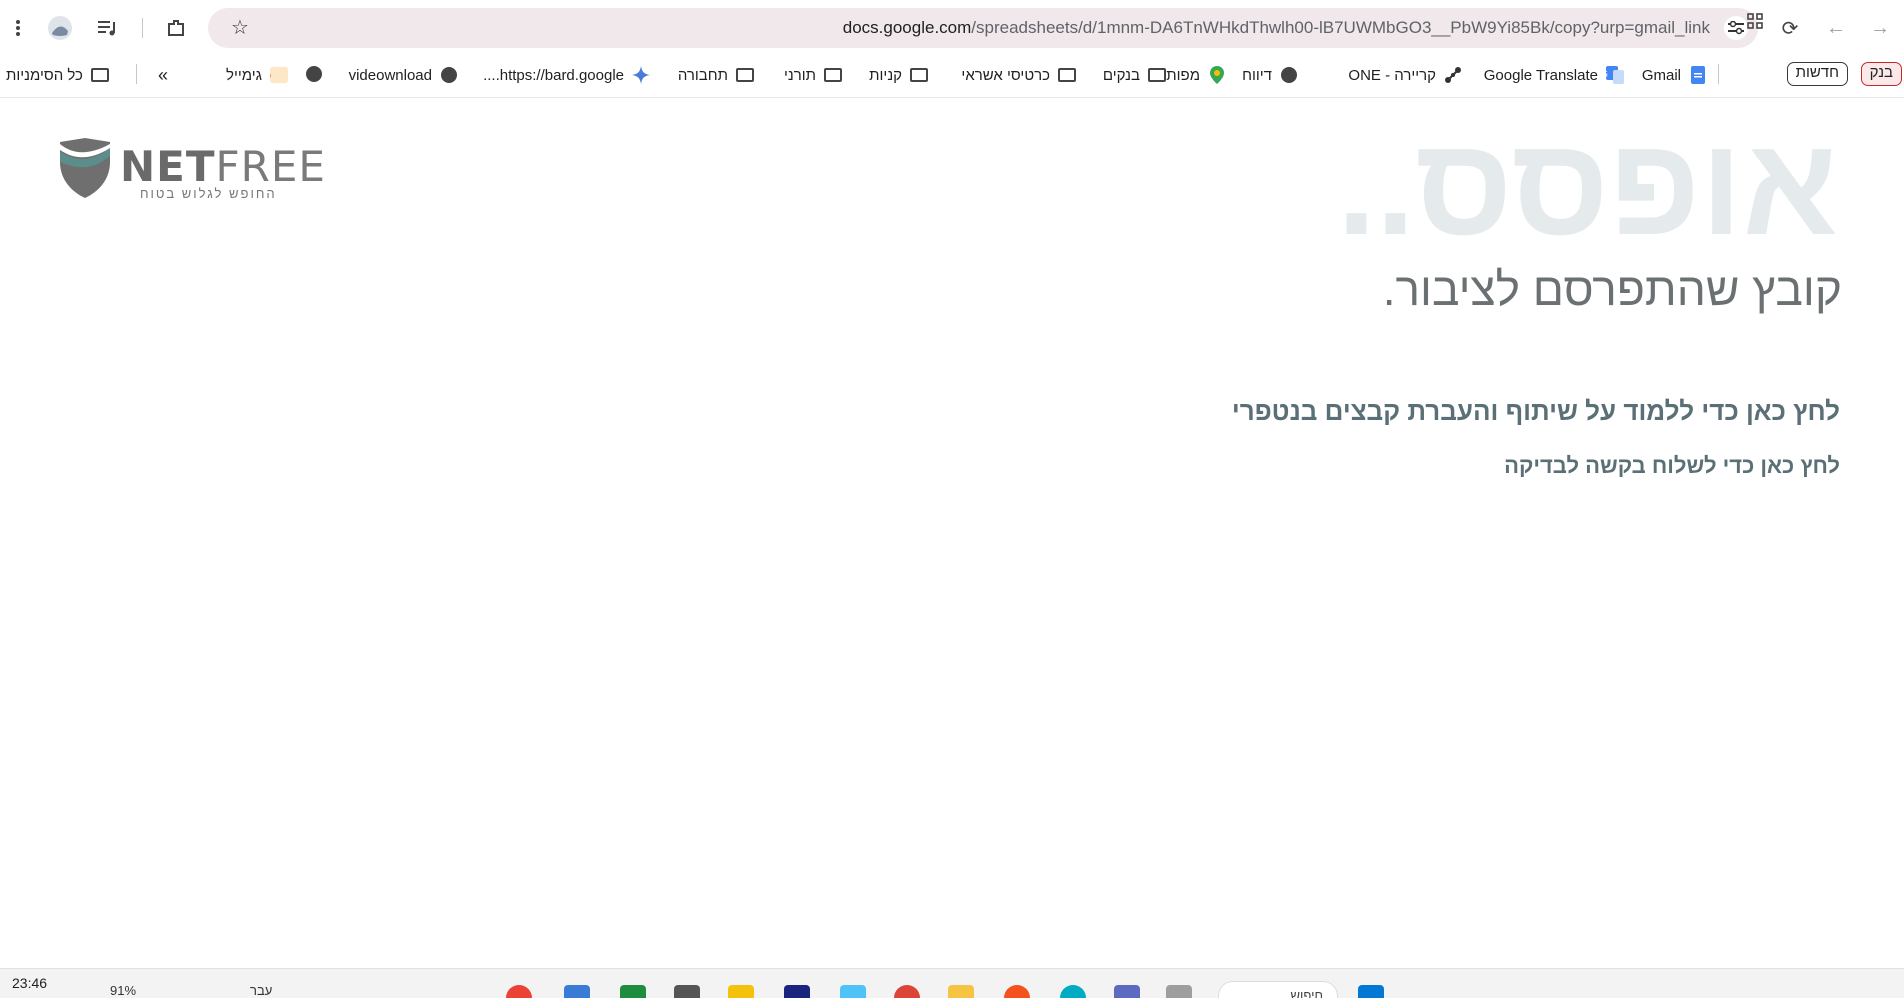 This screenshot has height=998, width=1904. I want to click on forward-icon: →, so click(1880, 28).